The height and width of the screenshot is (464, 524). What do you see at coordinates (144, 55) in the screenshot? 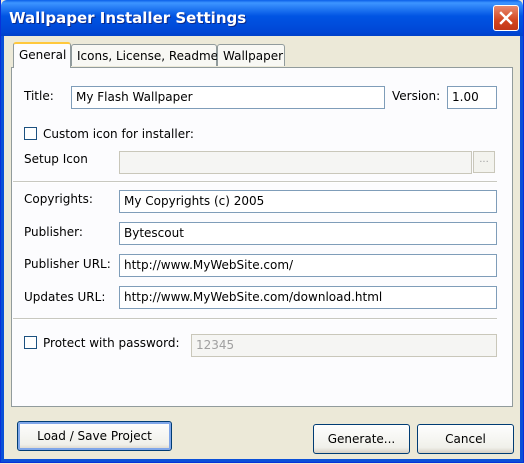
I see `tab-icons-license-readme: Icons, License, Readme` at bounding box center [144, 55].